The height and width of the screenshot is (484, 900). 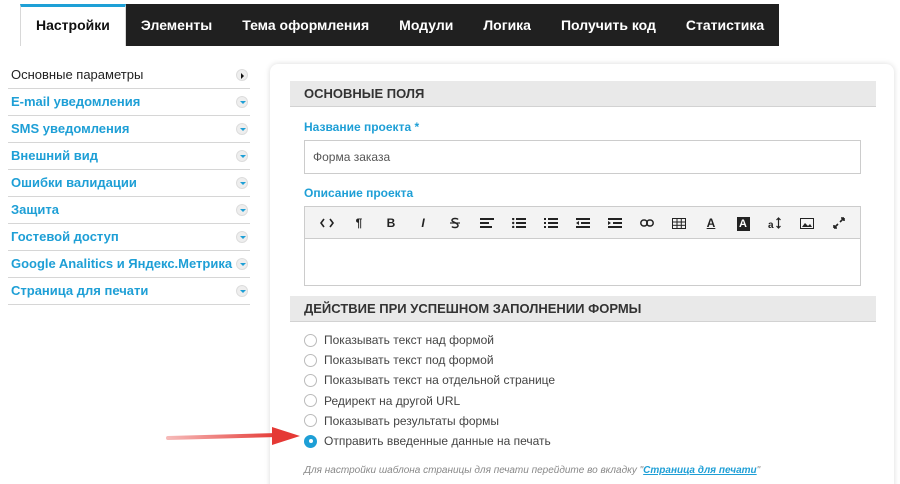 What do you see at coordinates (176, 25) in the screenshot?
I see `tab-elements: Элементы` at bounding box center [176, 25].